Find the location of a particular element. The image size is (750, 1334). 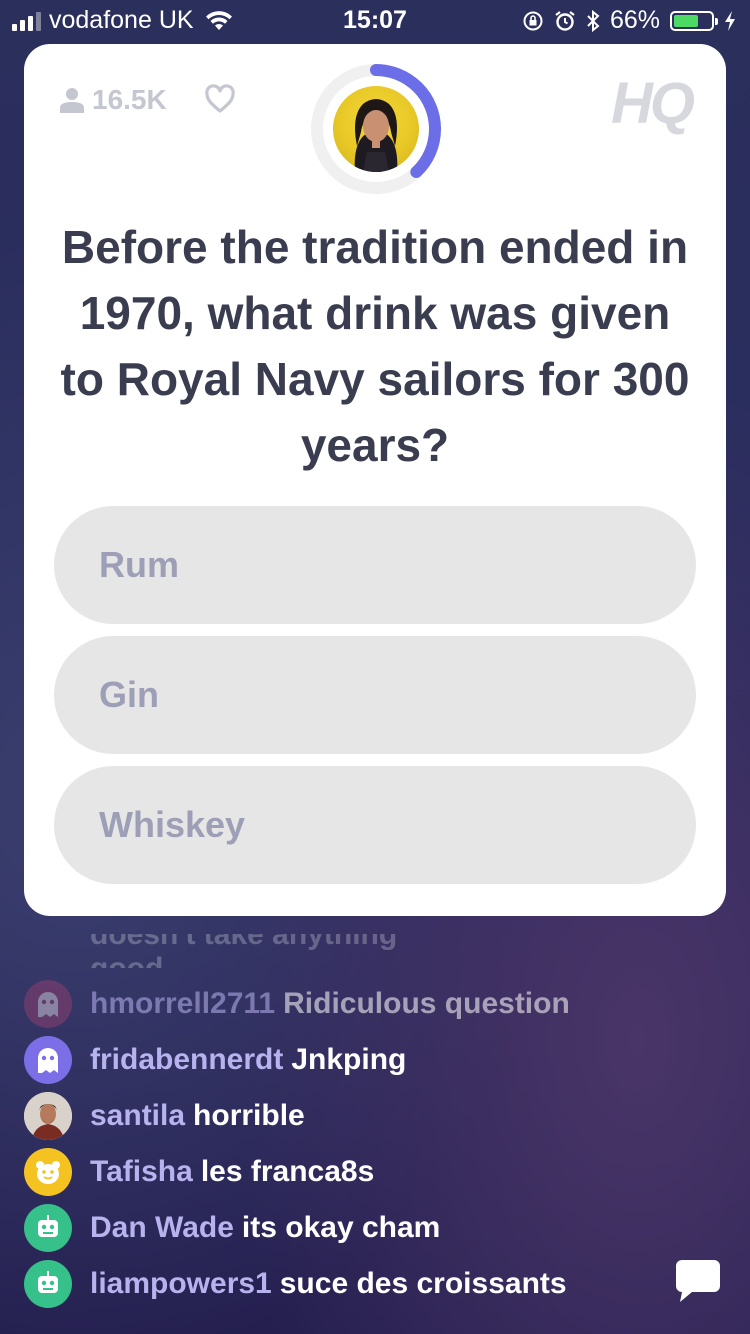

person-icon is located at coordinates (72, 100).